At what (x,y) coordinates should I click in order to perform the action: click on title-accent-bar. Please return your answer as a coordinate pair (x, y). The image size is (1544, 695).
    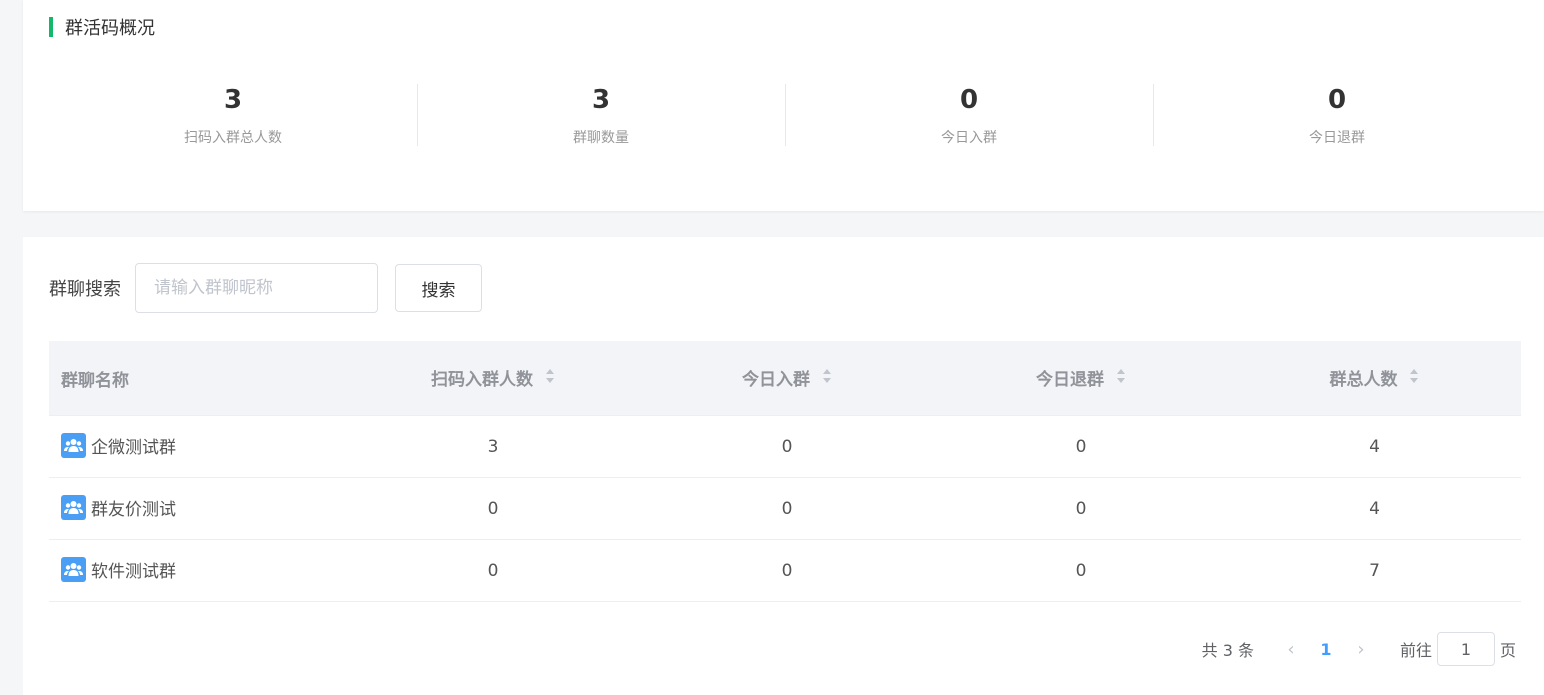
    Looking at the image, I should click on (51, 27).